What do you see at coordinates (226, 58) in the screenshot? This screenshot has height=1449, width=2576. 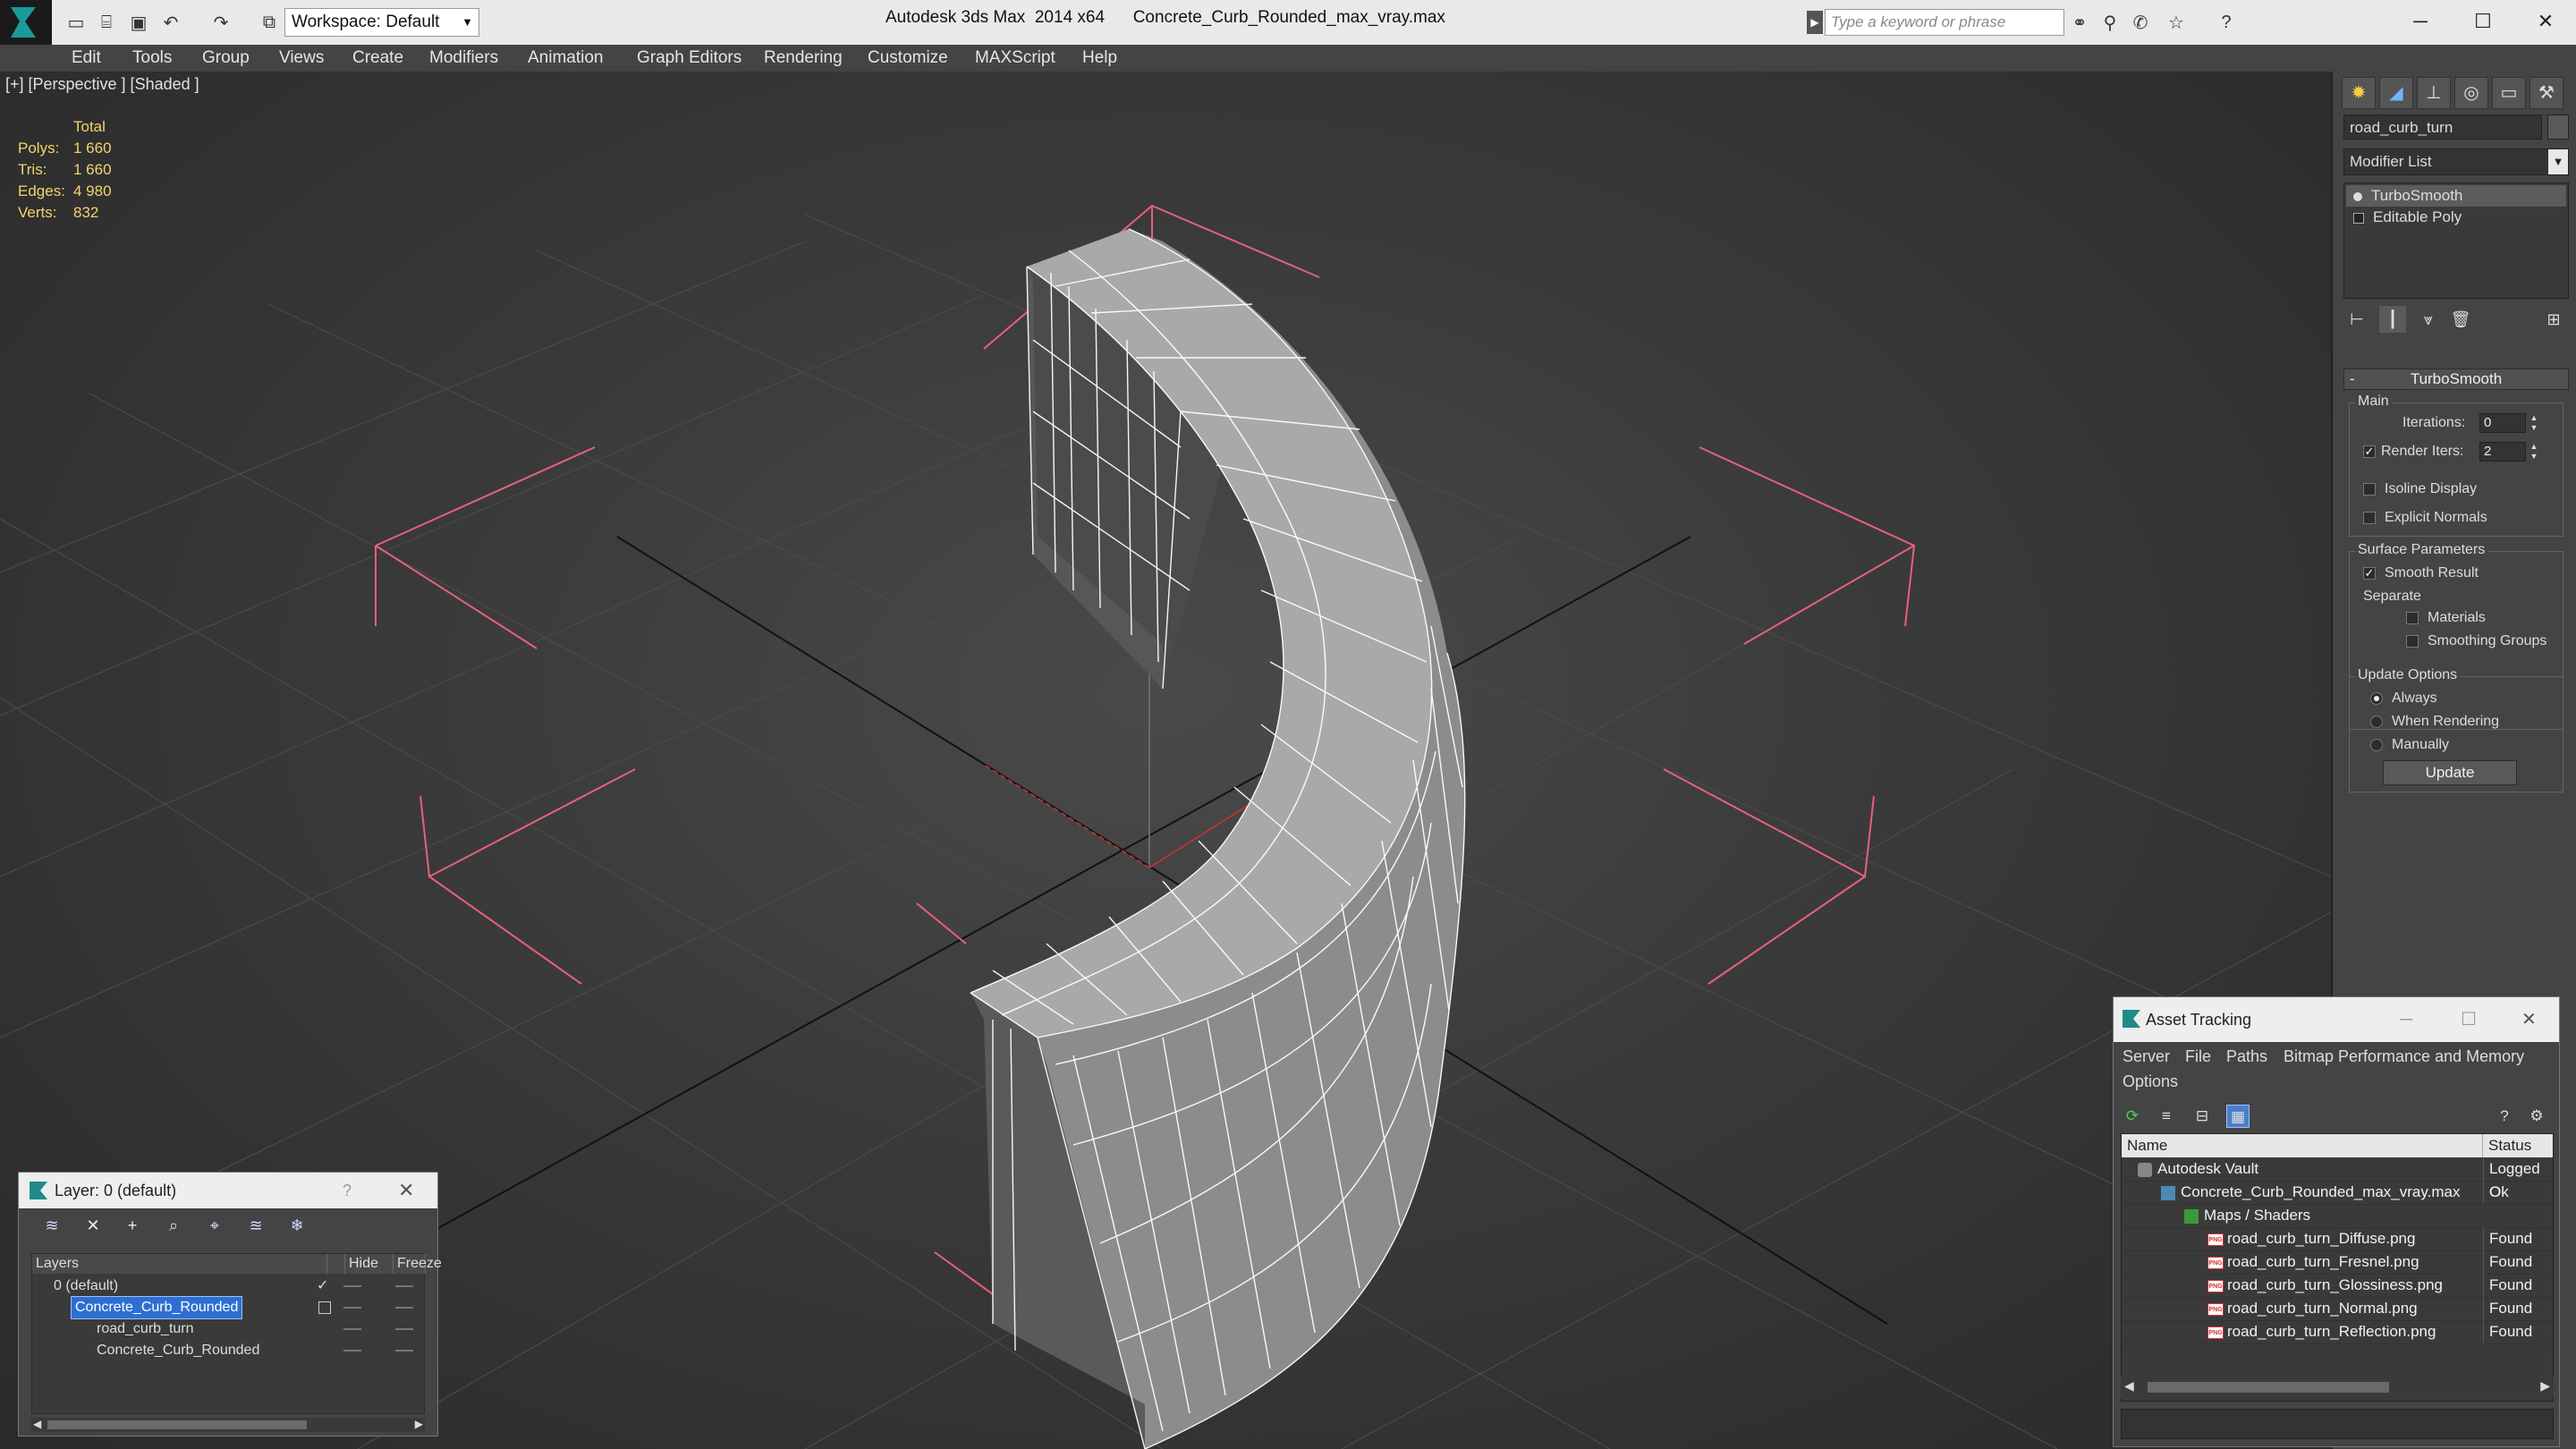 I see `menu-group: Group` at bounding box center [226, 58].